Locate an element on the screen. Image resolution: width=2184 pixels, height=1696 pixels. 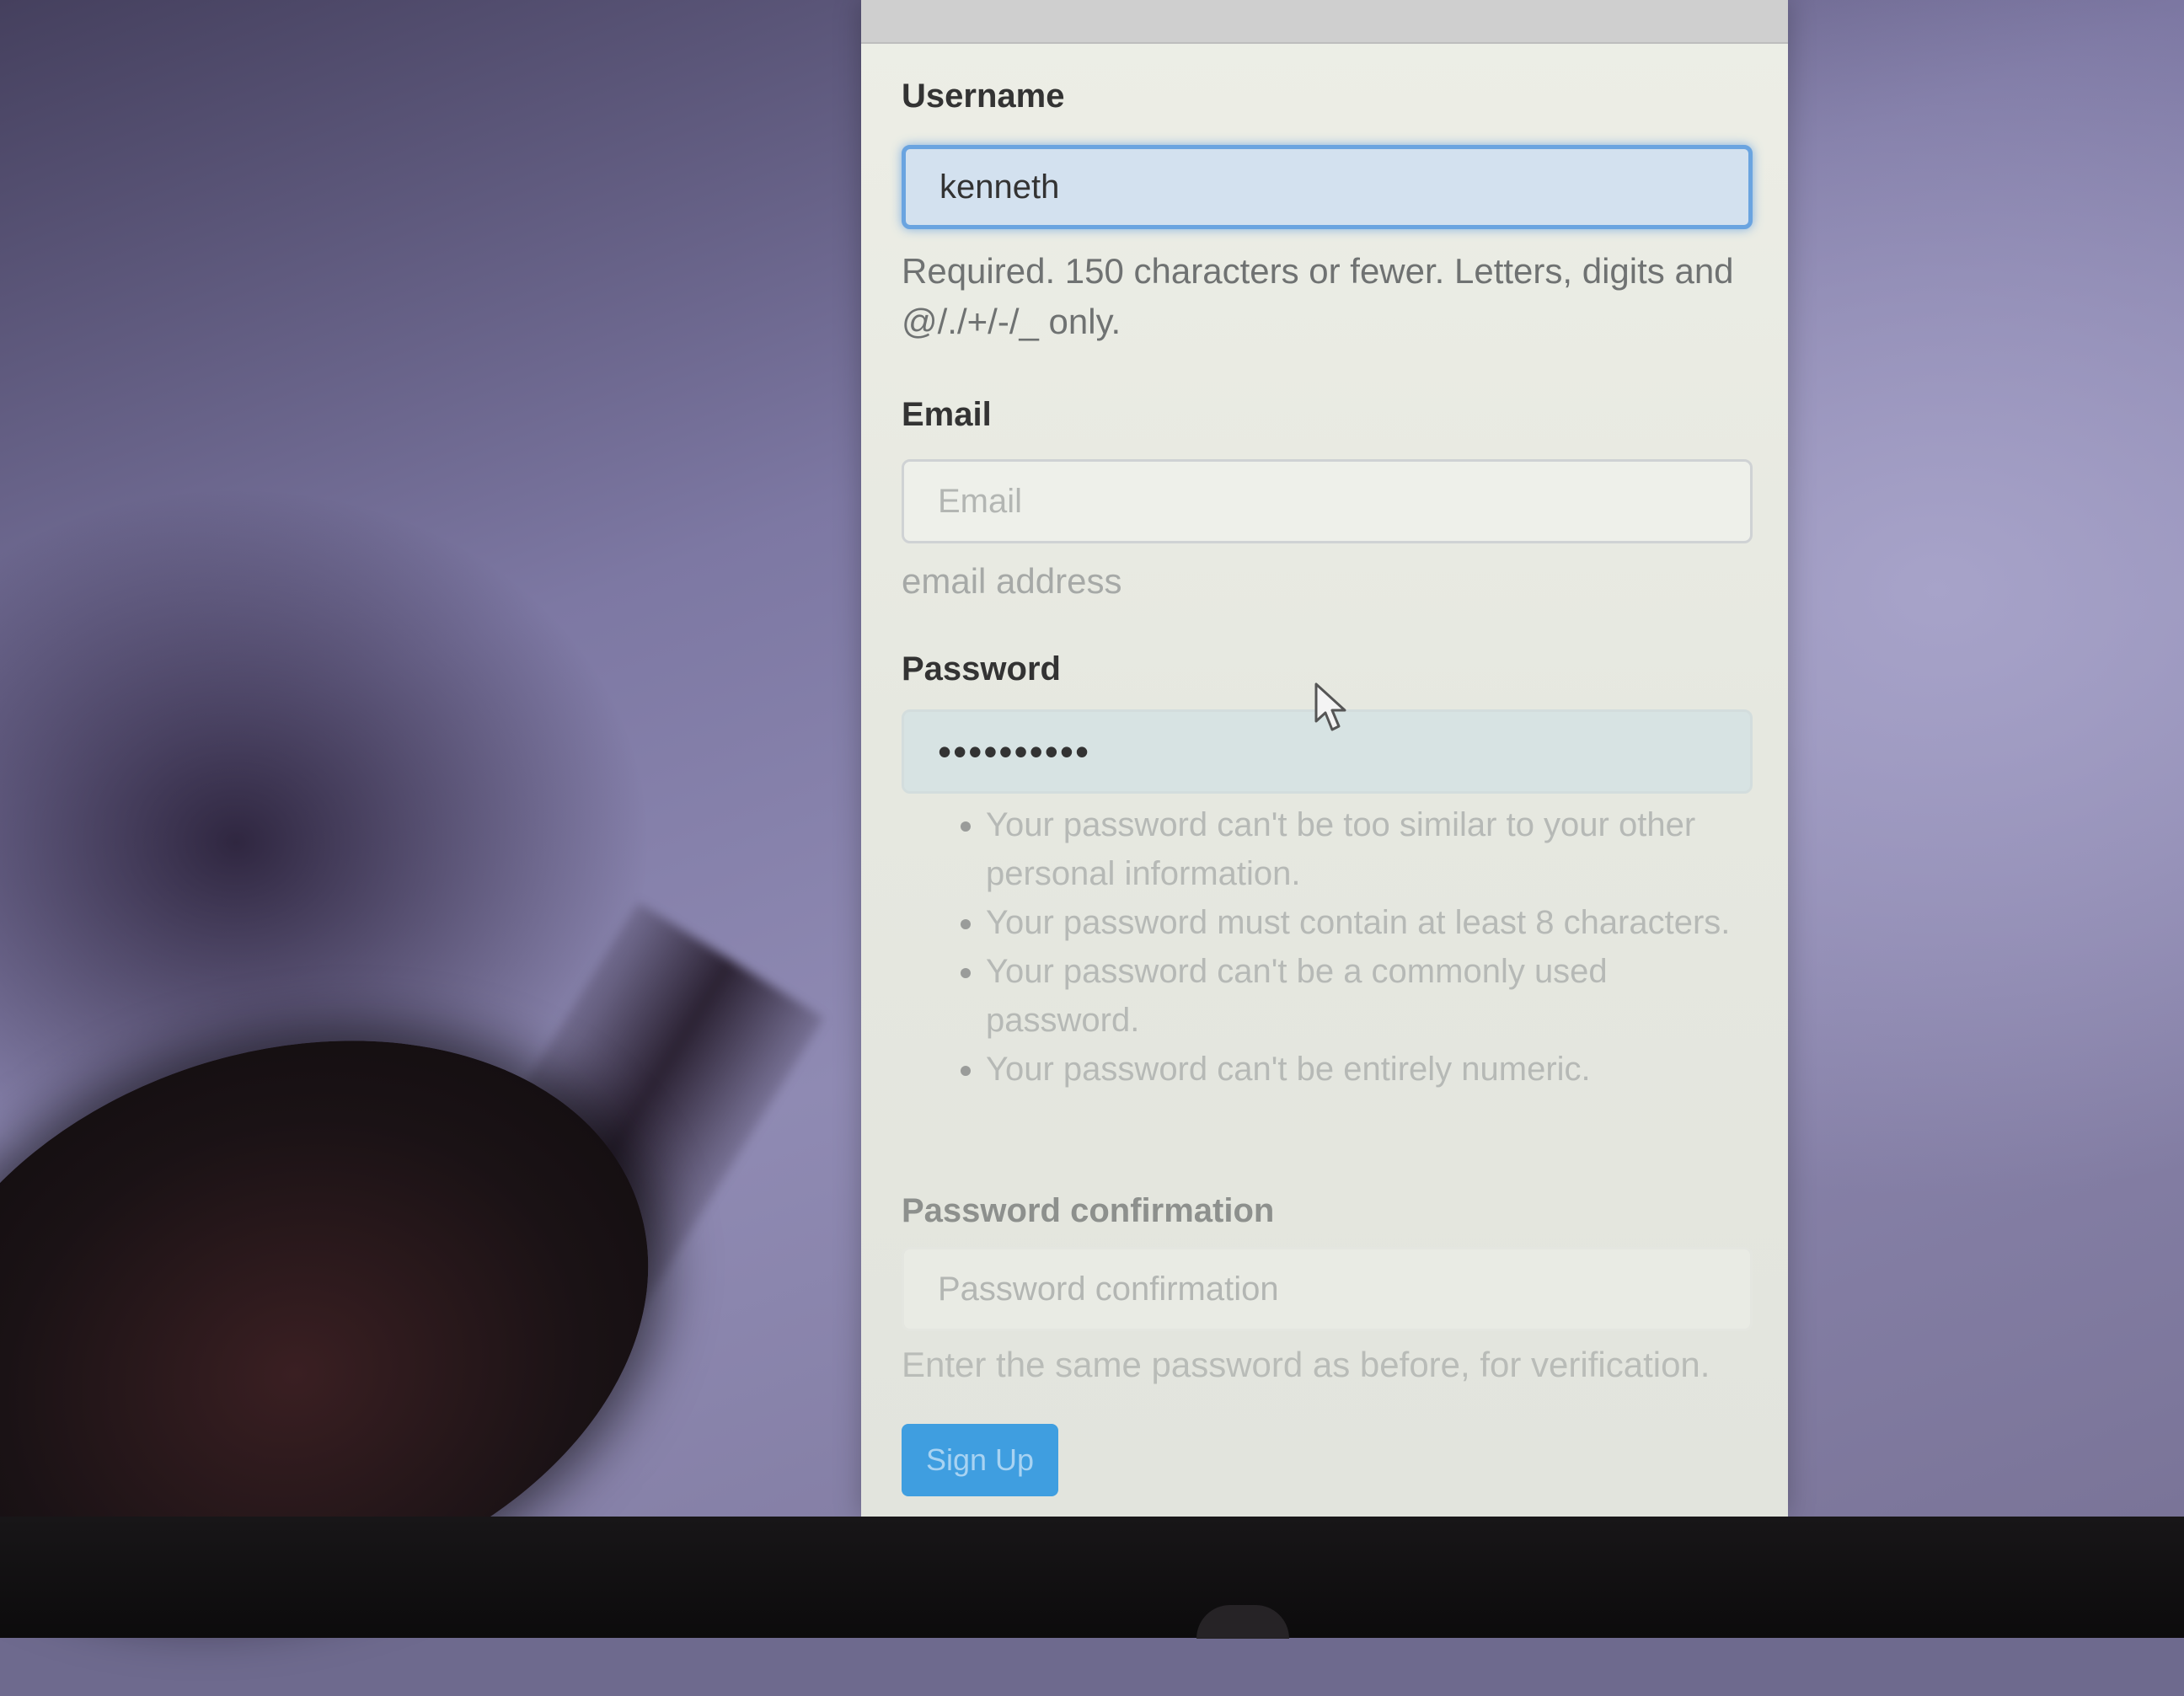
monitor-bezel is located at coordinates (1092, 1577).